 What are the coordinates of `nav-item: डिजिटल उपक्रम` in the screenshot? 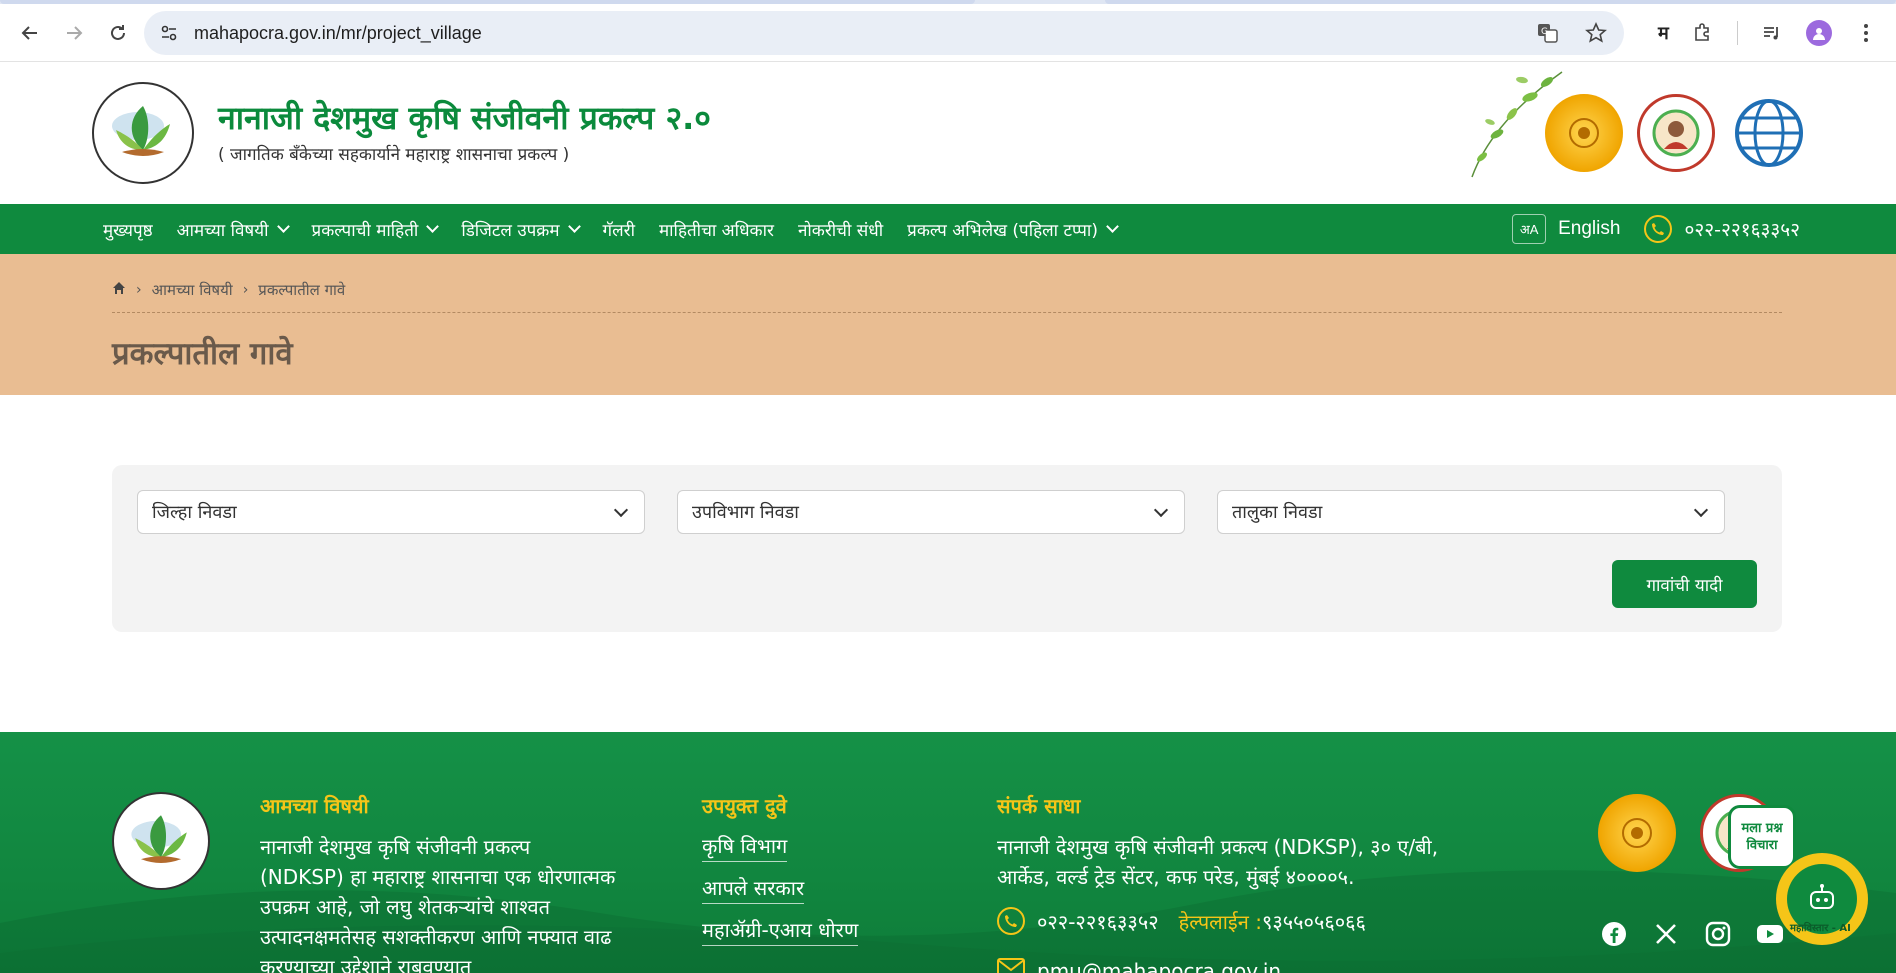 It's located at (521, 229).